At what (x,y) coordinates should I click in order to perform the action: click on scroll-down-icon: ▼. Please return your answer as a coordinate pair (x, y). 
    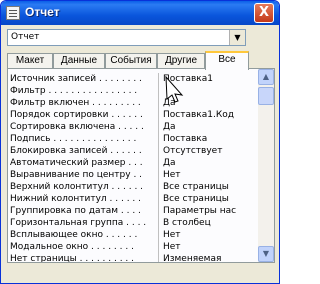
    Looking at the image, I should click on (266, 254).